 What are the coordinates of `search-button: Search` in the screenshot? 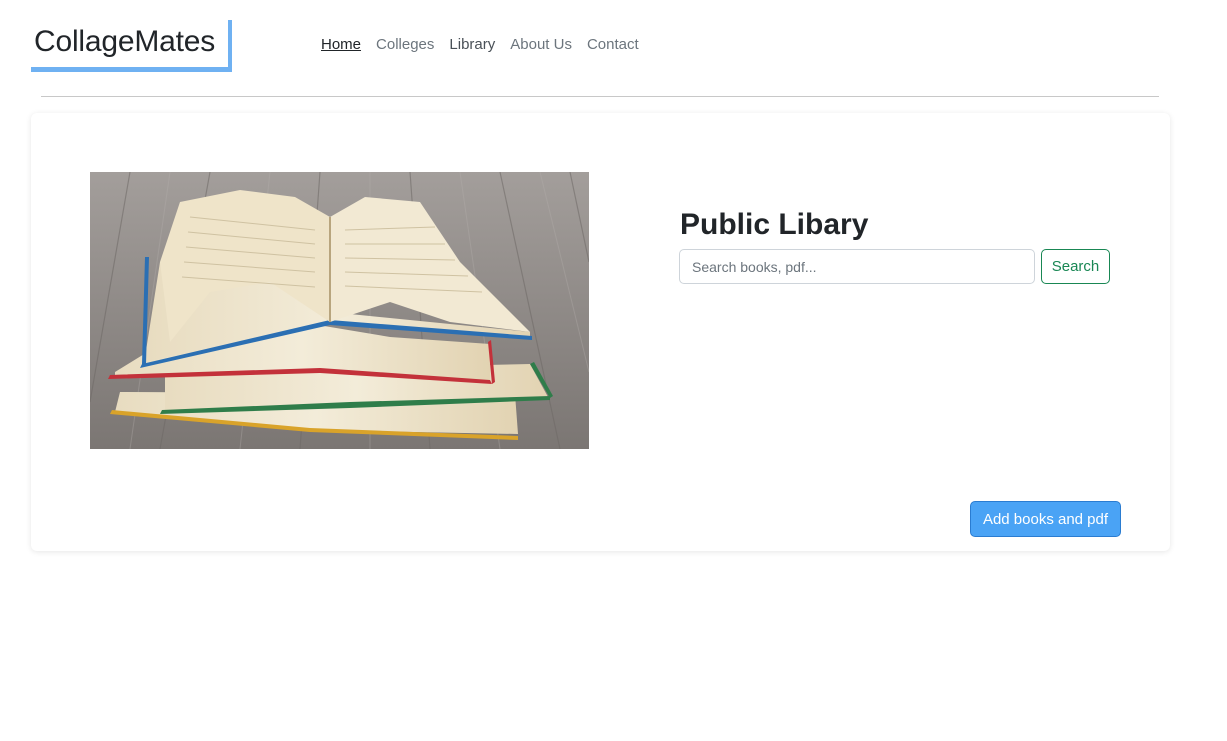 It's located at (1075, 266).